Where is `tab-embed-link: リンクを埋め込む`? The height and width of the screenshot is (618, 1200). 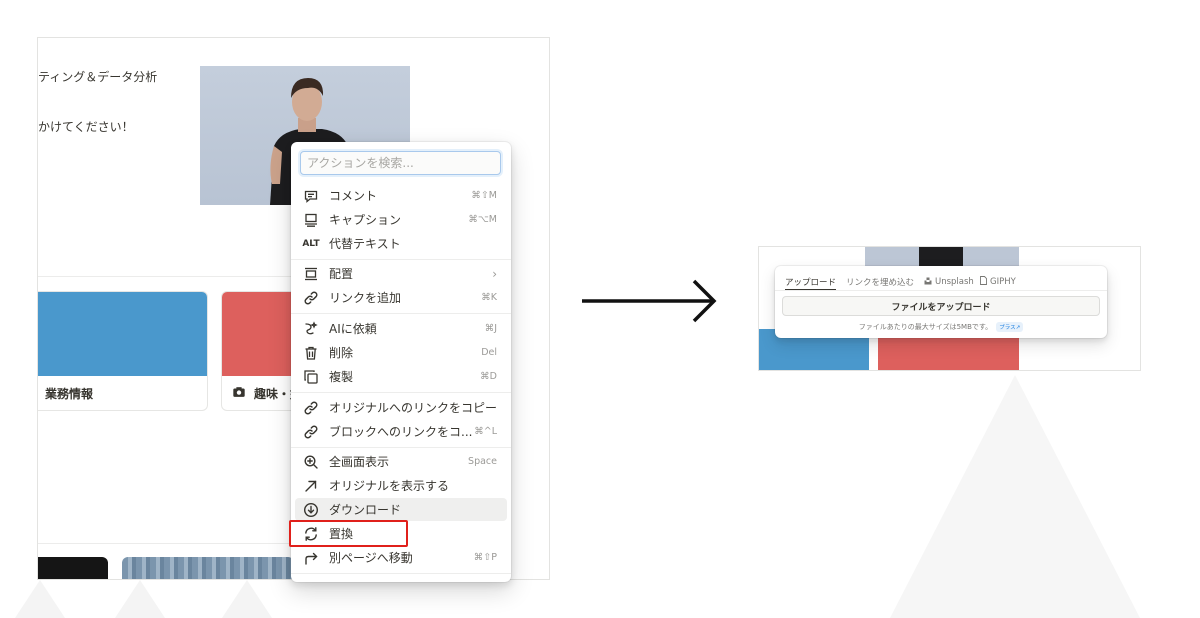
tab-embed-link: リンクを埋め込む is located at coordinates (880, 282).